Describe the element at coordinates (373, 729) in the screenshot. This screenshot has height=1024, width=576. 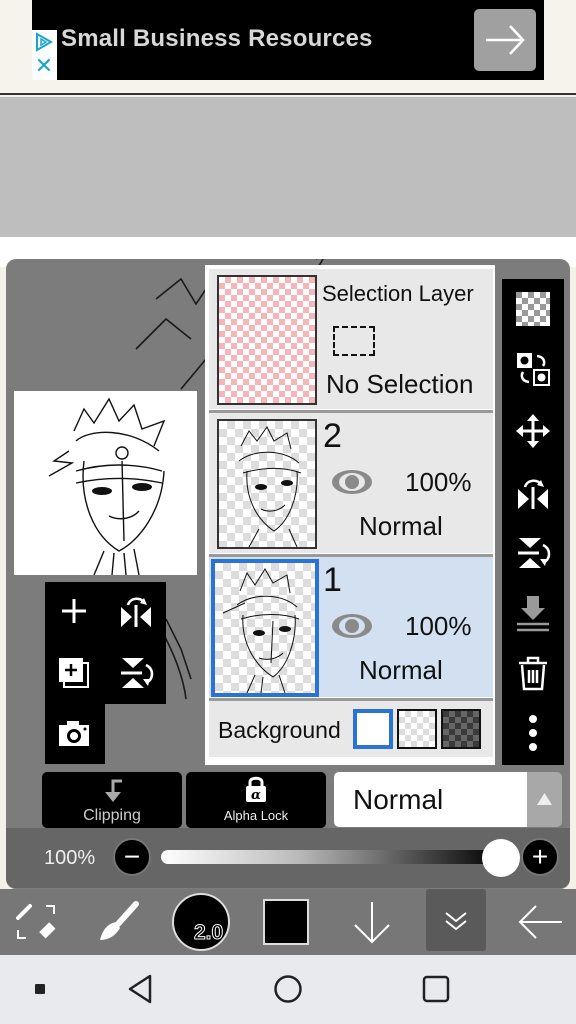
I see `background-white-option` at that location.